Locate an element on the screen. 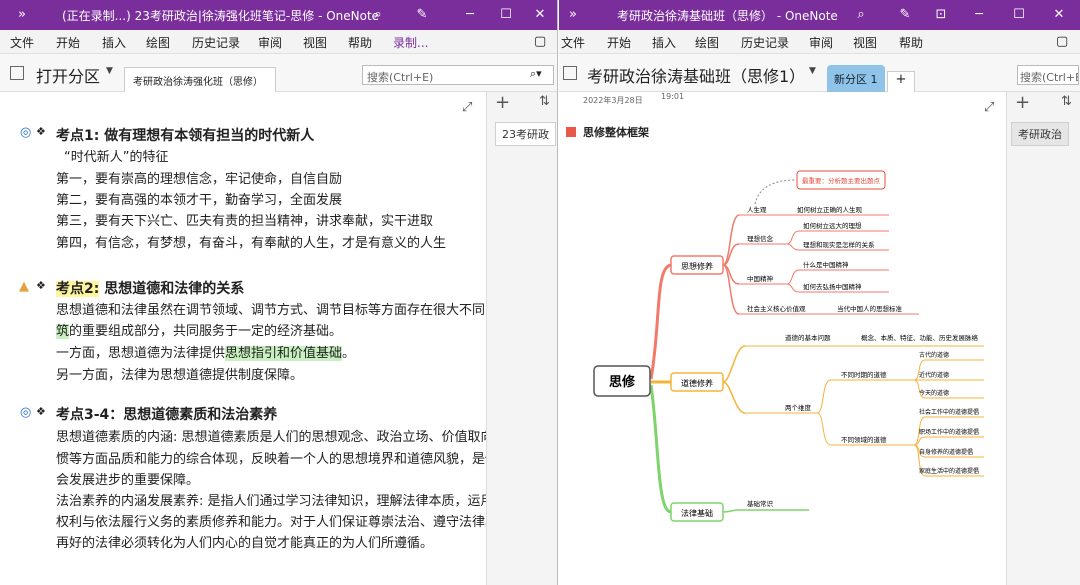 The width and height of the screenshot is (1080, 585). svg-text: 不同时期的道德 is located at coordinates (864, 374).